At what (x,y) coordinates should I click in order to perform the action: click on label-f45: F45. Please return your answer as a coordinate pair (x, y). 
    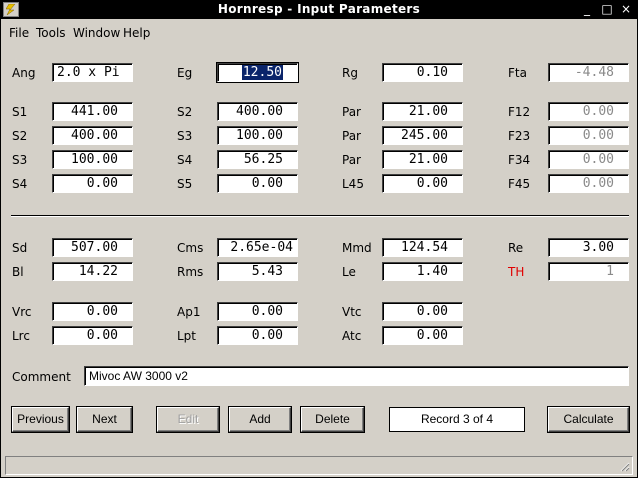
    Looking at the image, I should click on (519, 184).